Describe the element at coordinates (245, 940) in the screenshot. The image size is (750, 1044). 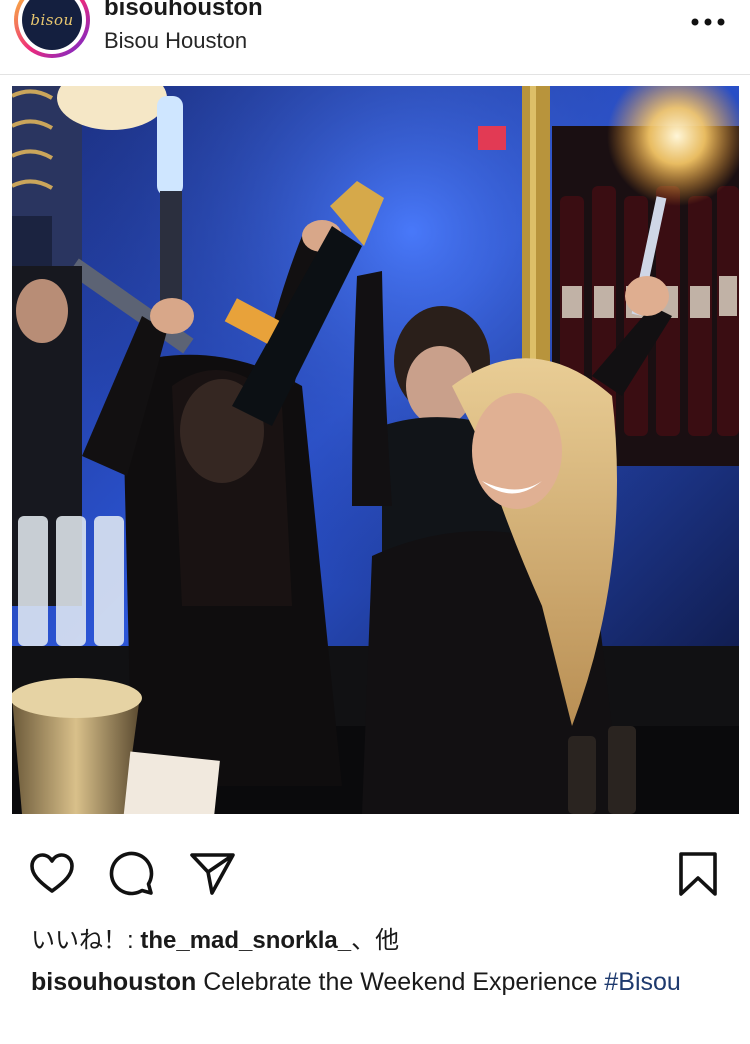
I see `liker-username: the_mad_snorkla_` at that location.